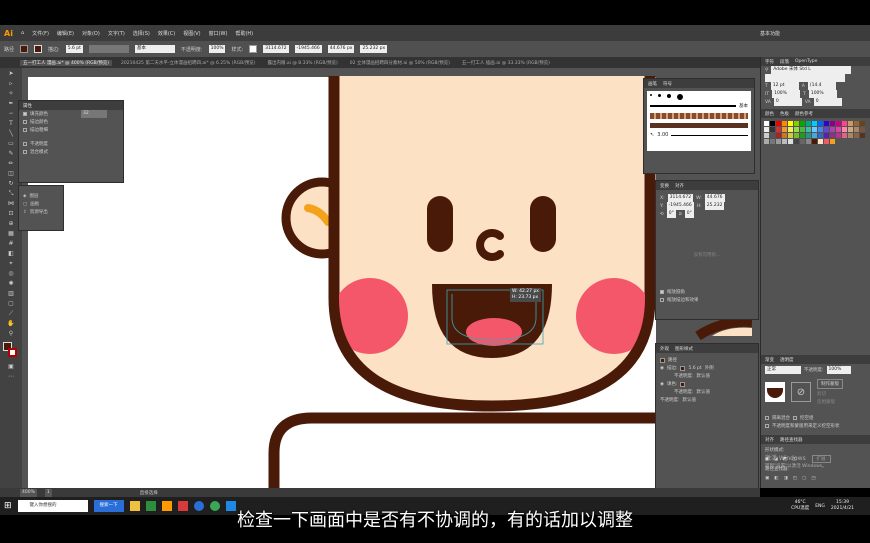 Image resolution: width=870 pixels, height=543 pixels. I want to click on paintbrush-tool-icon: ✎, so click(11, 153).